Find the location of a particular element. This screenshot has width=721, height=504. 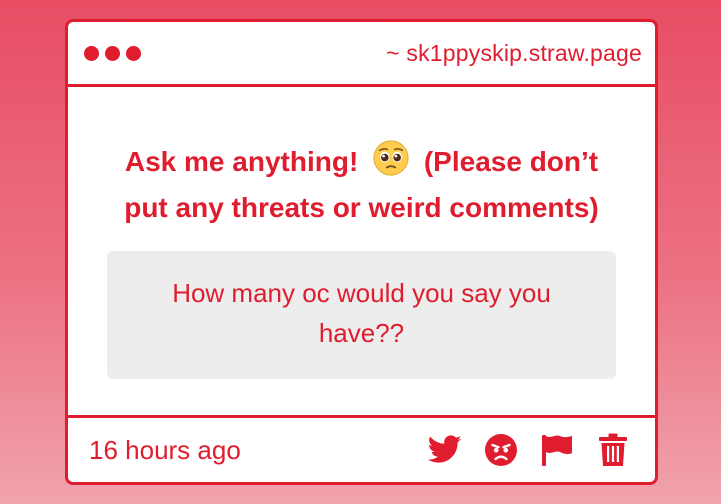

twitter-share-button is located at coordinates (445, 450).